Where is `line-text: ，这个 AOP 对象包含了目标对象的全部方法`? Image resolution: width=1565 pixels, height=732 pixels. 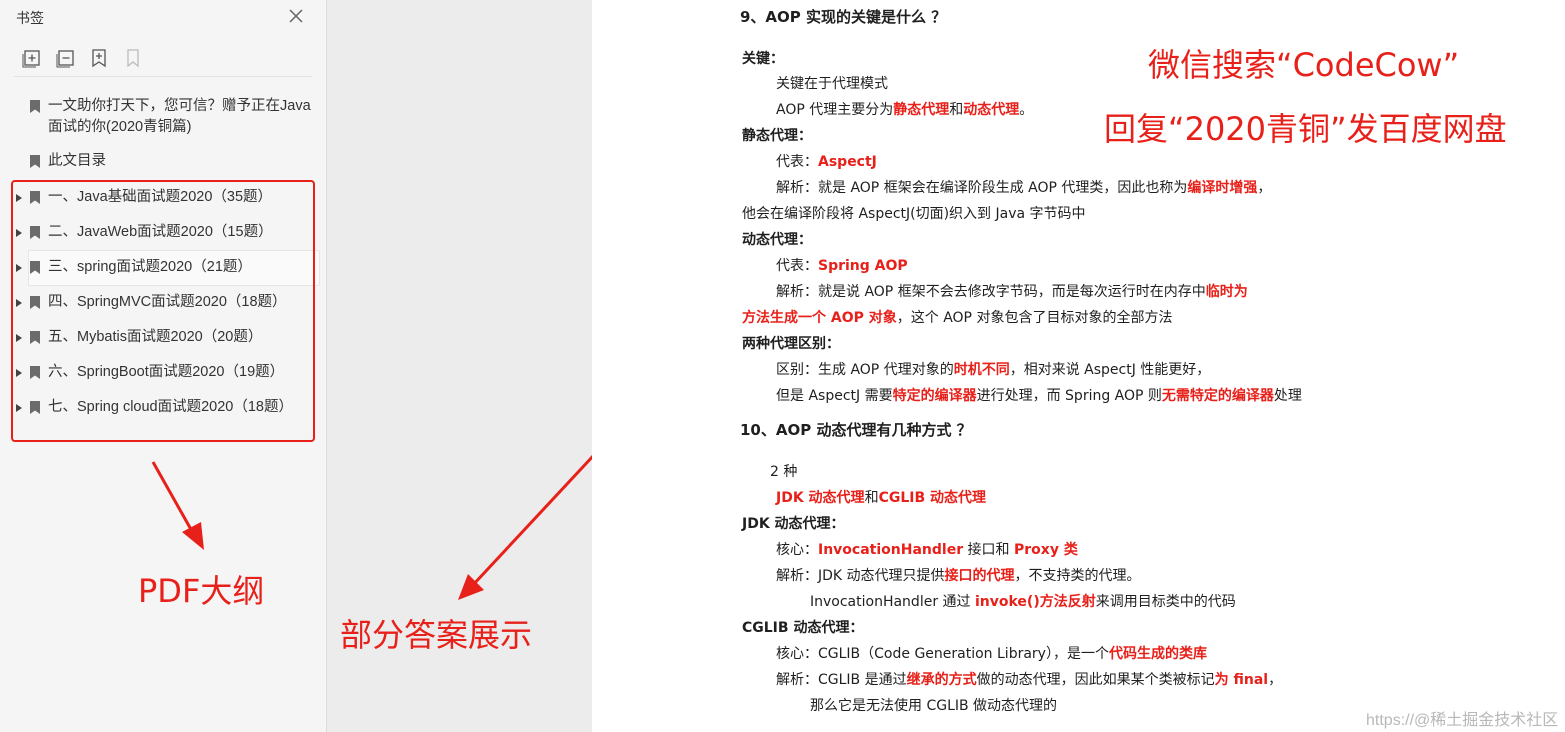 line-text: ，这个 AOP 对象包含了目标对象的全部方法 is located at coordinates (1034, 318).